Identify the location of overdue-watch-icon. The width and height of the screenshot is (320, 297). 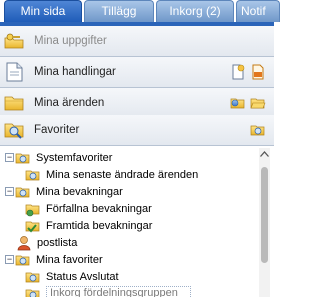
(32, 210).